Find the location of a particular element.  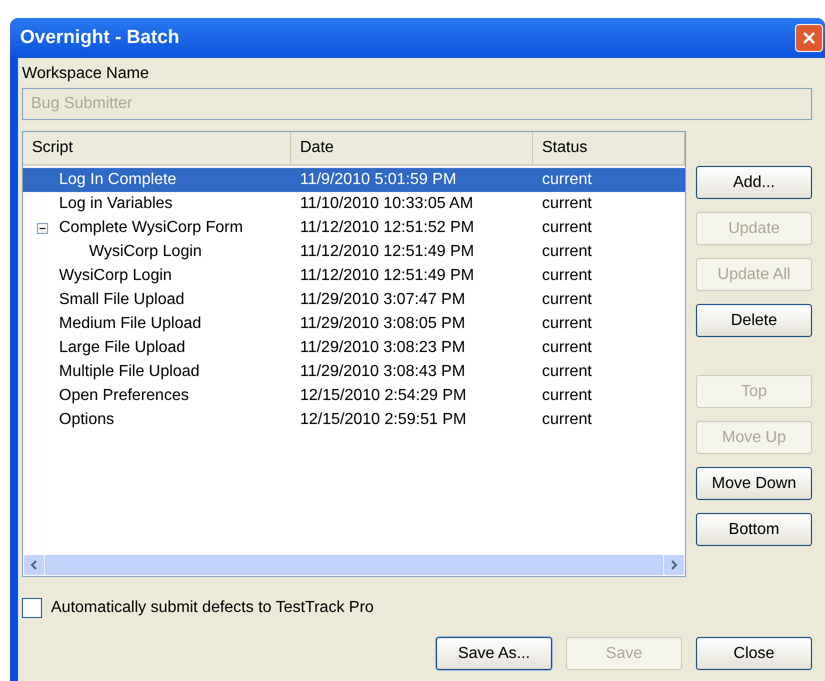

tree-row: Log In Complete 11/9/2010 5:01:59 PM current is located at coordinates (354, 180).